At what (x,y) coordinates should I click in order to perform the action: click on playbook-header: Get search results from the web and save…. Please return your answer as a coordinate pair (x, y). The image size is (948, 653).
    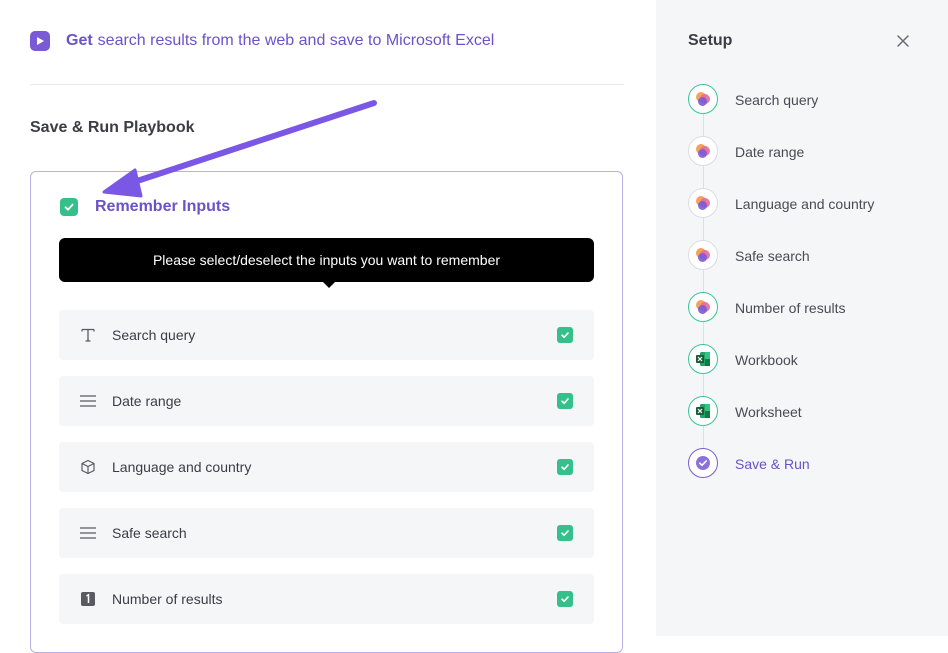
    Looking at the image, I should click on (262, 41).